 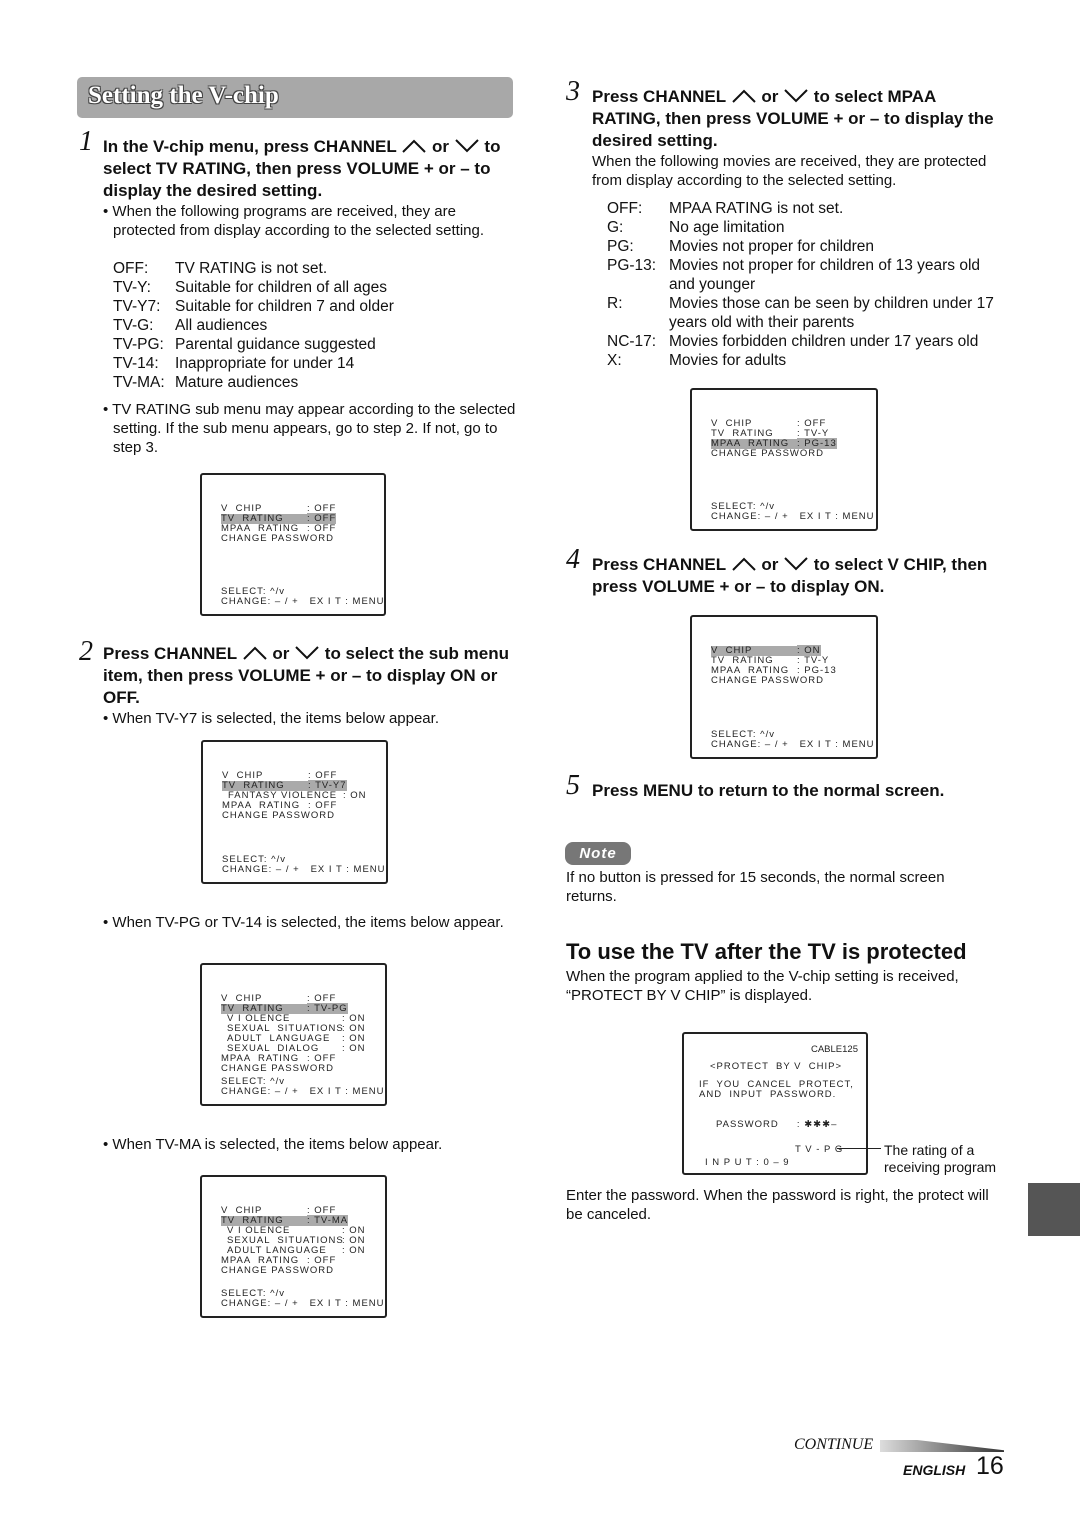 I want to click on rating-row: TV-Y7: Suitable for children 7 and older, so click(x=313, y=306).